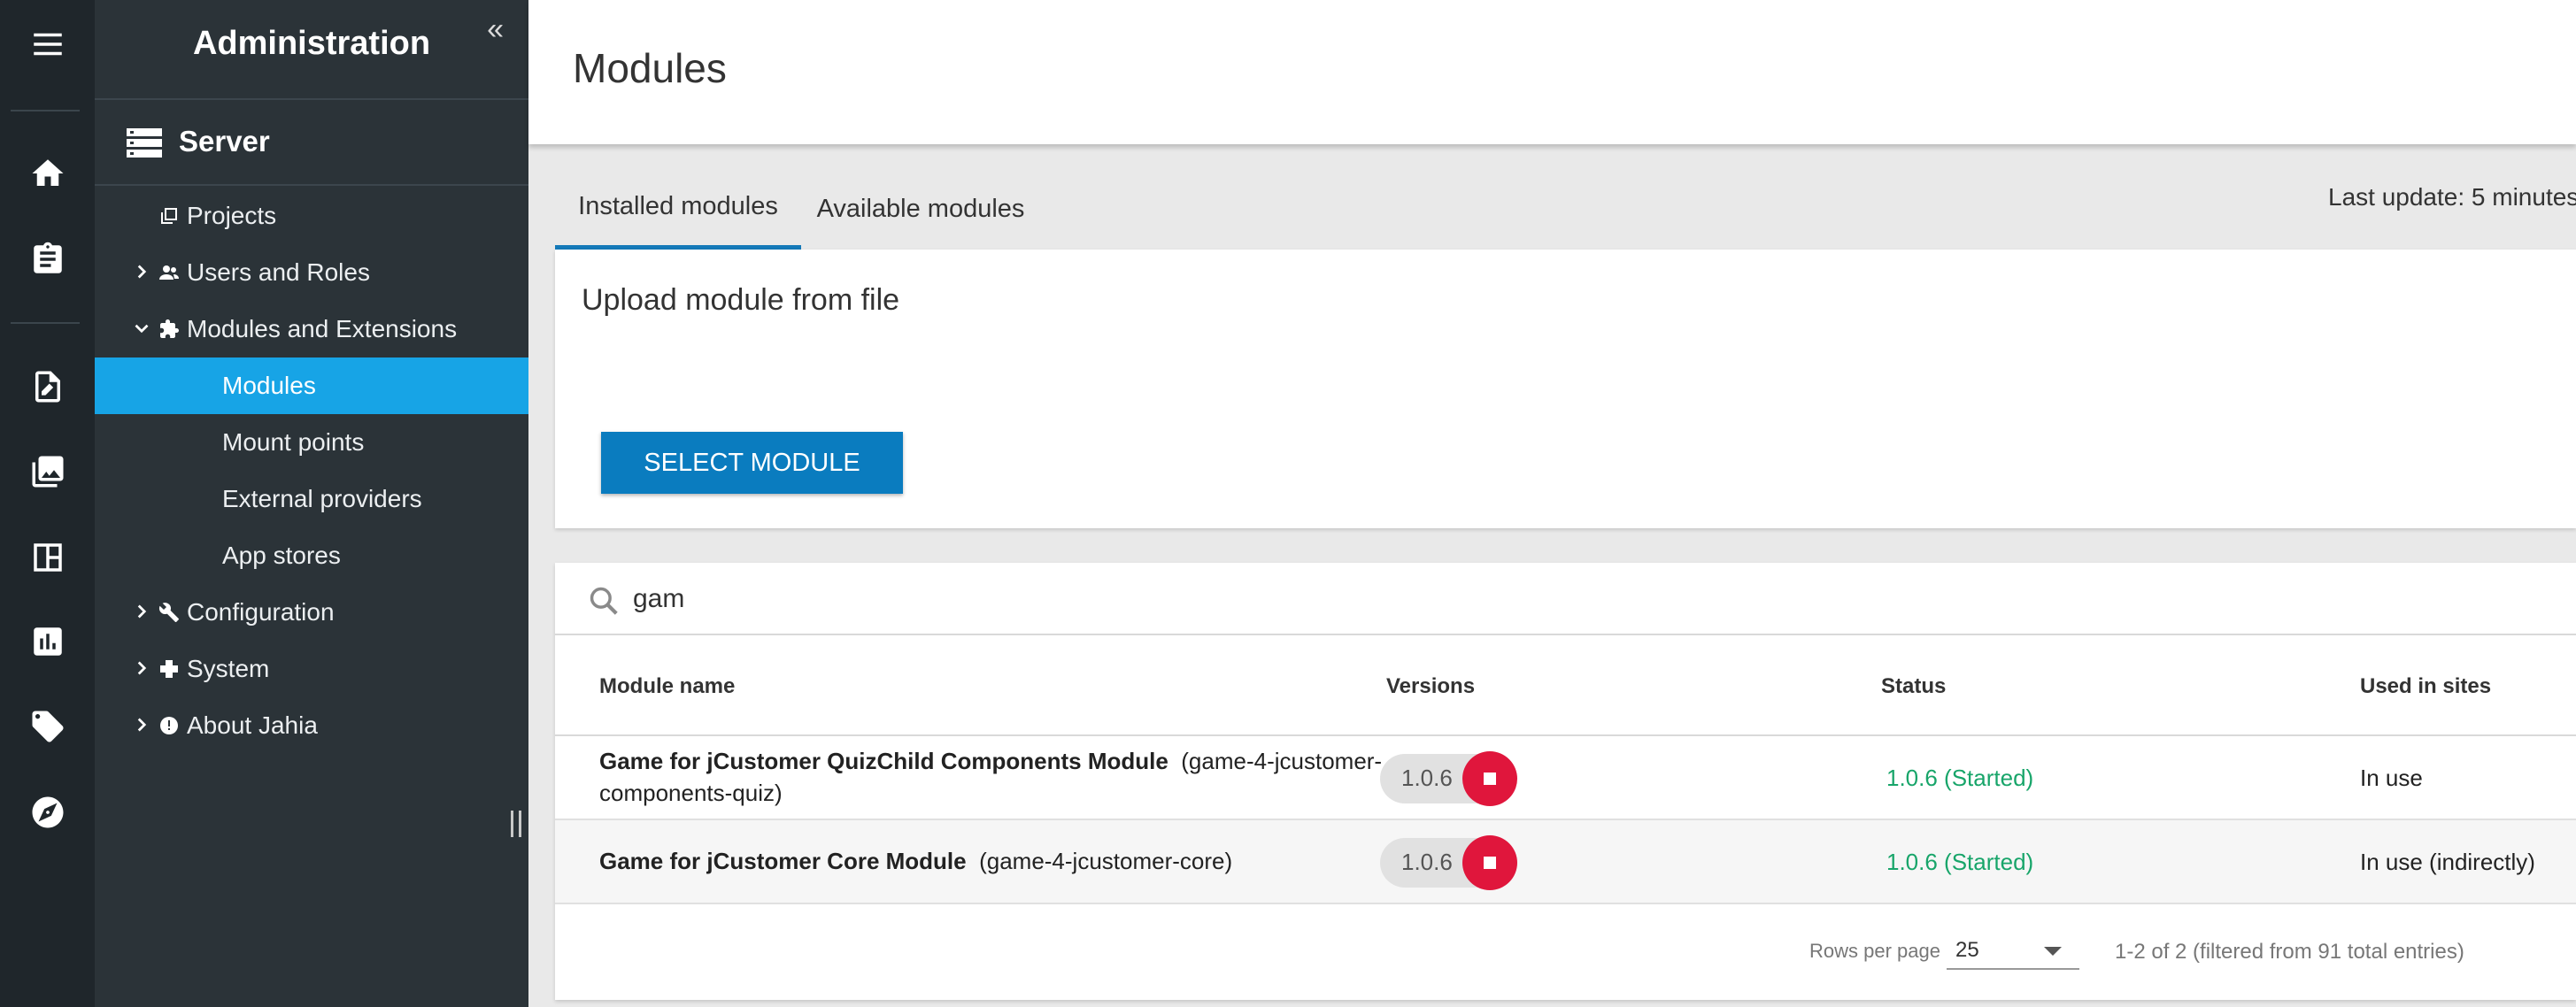  I want to click on projects-icon, so click(169, 216).